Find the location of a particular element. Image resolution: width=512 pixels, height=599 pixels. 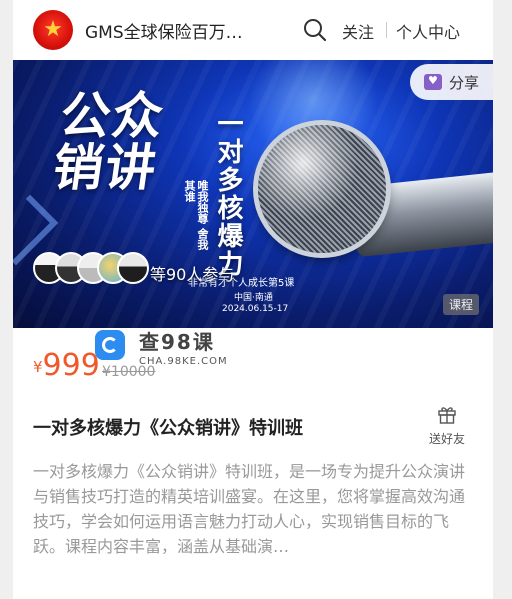

share-button: 分享 is located at coordinates (451, 82).